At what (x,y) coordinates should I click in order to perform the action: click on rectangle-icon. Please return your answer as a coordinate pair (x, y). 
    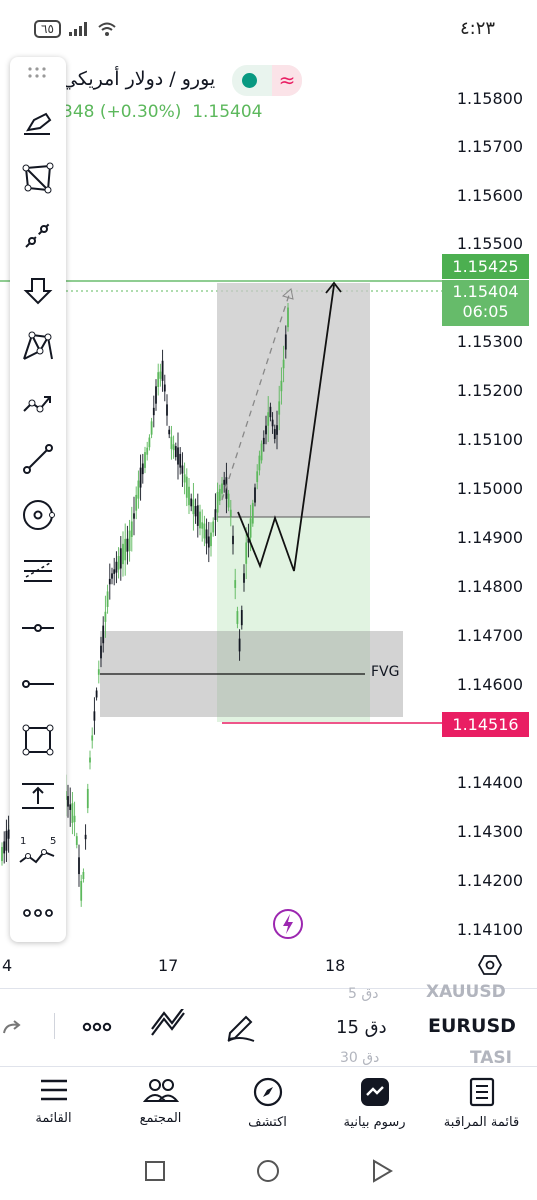
    Looking at the image, I should click on (38, 740).